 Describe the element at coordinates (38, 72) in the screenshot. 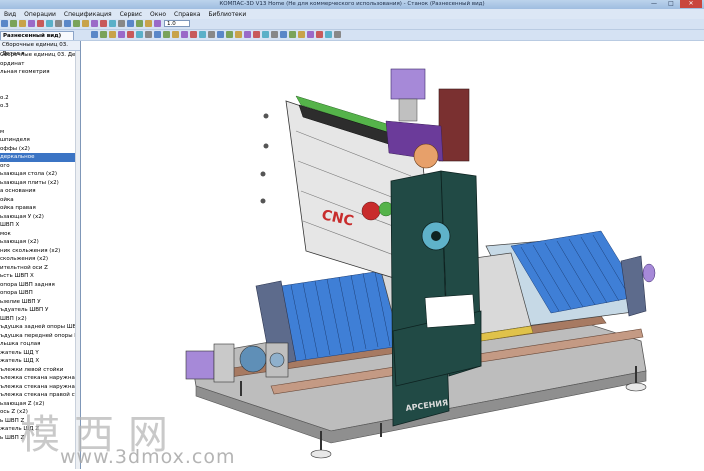

I see `tree-item: льная геометрия` at that location.